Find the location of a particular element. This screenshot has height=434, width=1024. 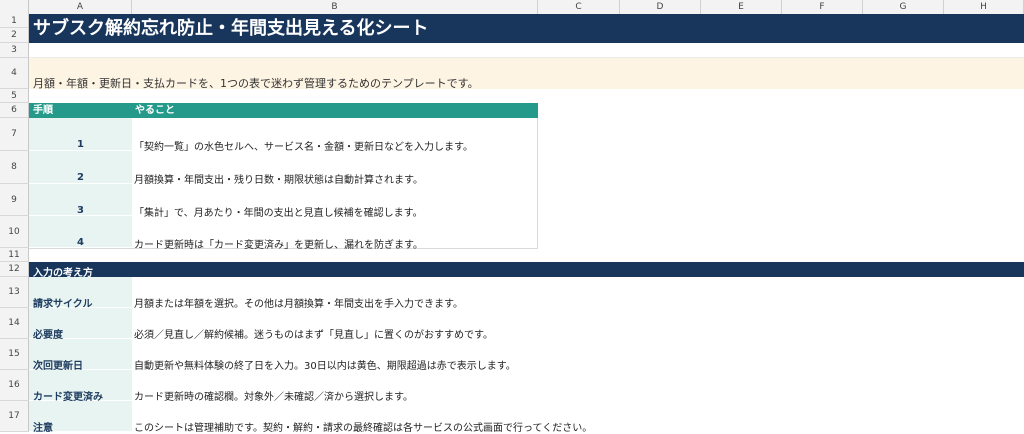

step-text: 「集計」で、月あたり・年間の支出と見直し候補を確認します。 is located at coordinates (278, 211).